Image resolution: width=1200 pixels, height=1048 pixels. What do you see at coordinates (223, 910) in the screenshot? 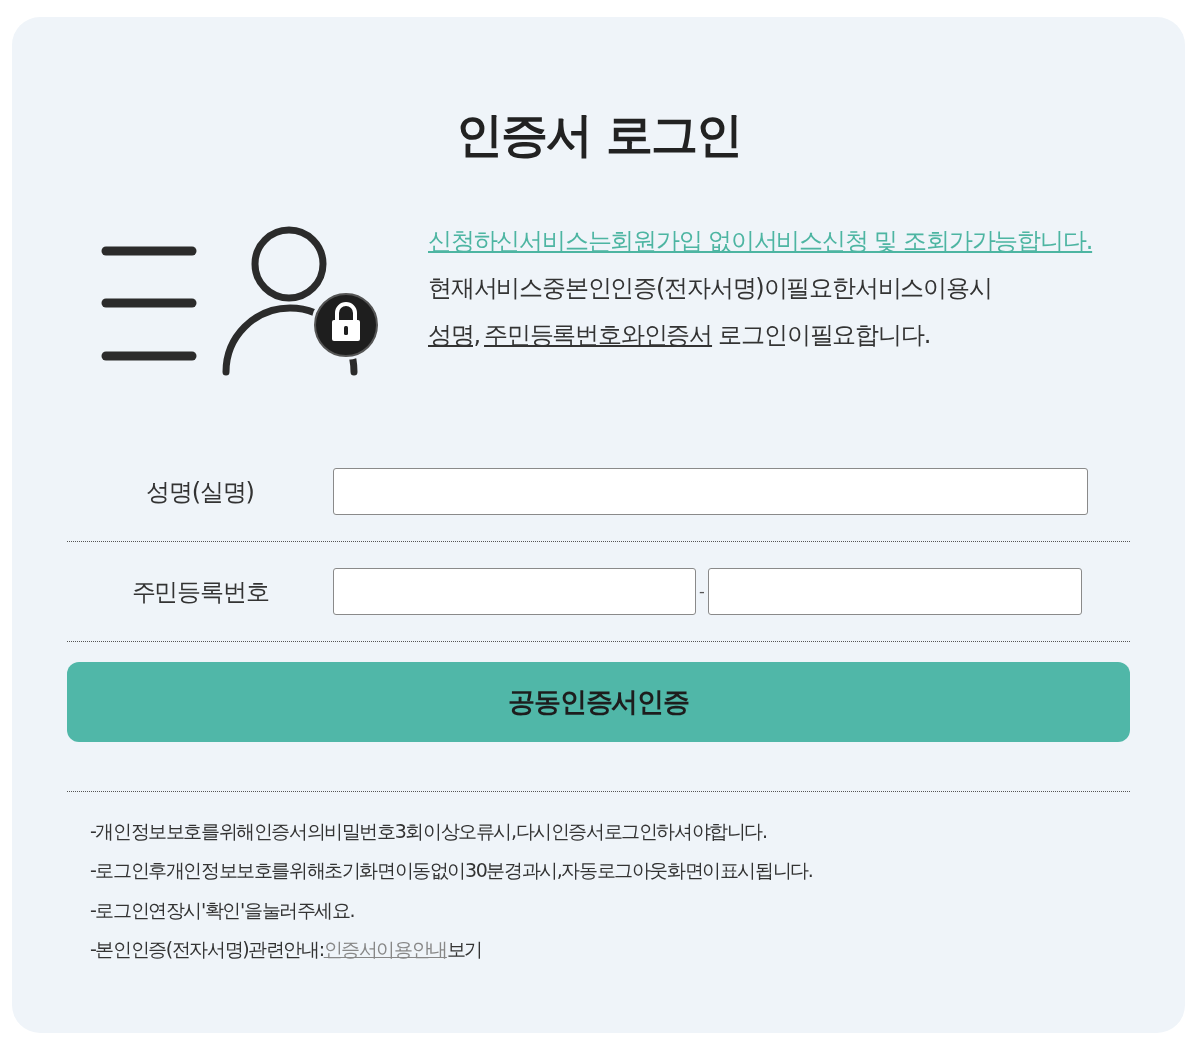
I see `notice-text: -로그인연장시'확인'을눌러주세요.` at bounding box center [223, 910].